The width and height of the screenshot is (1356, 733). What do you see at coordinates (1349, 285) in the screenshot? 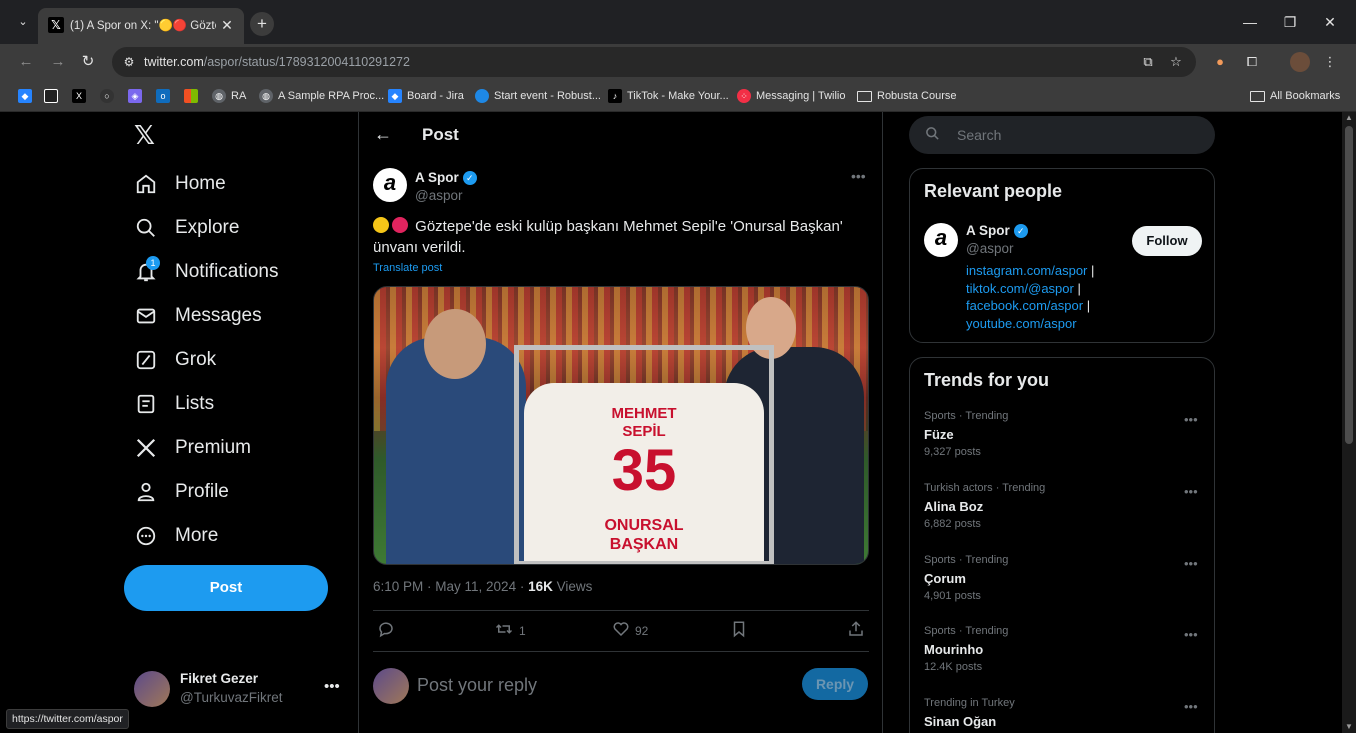
I see `scrollbar-thumb` at bounding box center [1349, 285].